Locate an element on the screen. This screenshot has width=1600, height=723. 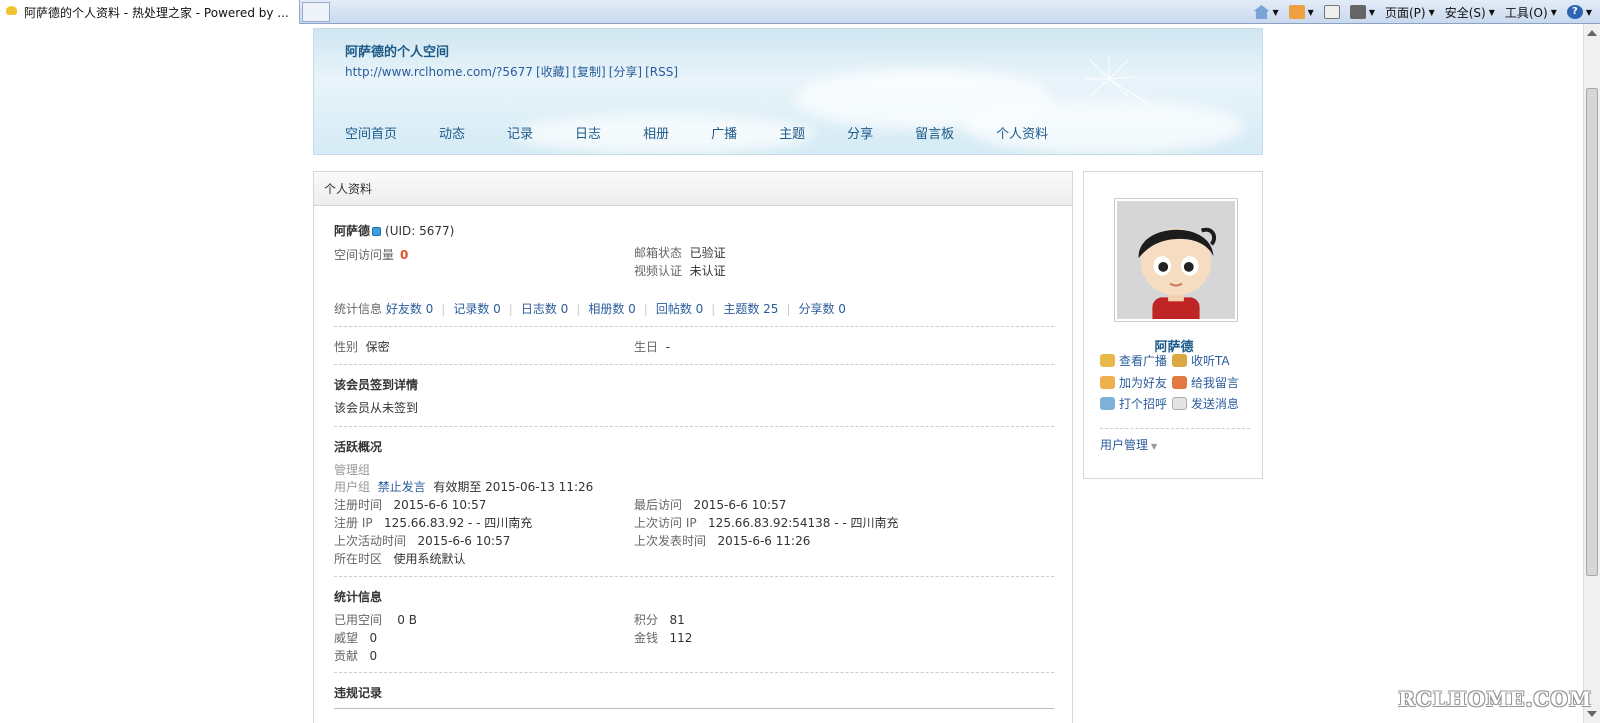
timezone-row: 所在时区 使用系统默认 is located at coordinates (400, 559).